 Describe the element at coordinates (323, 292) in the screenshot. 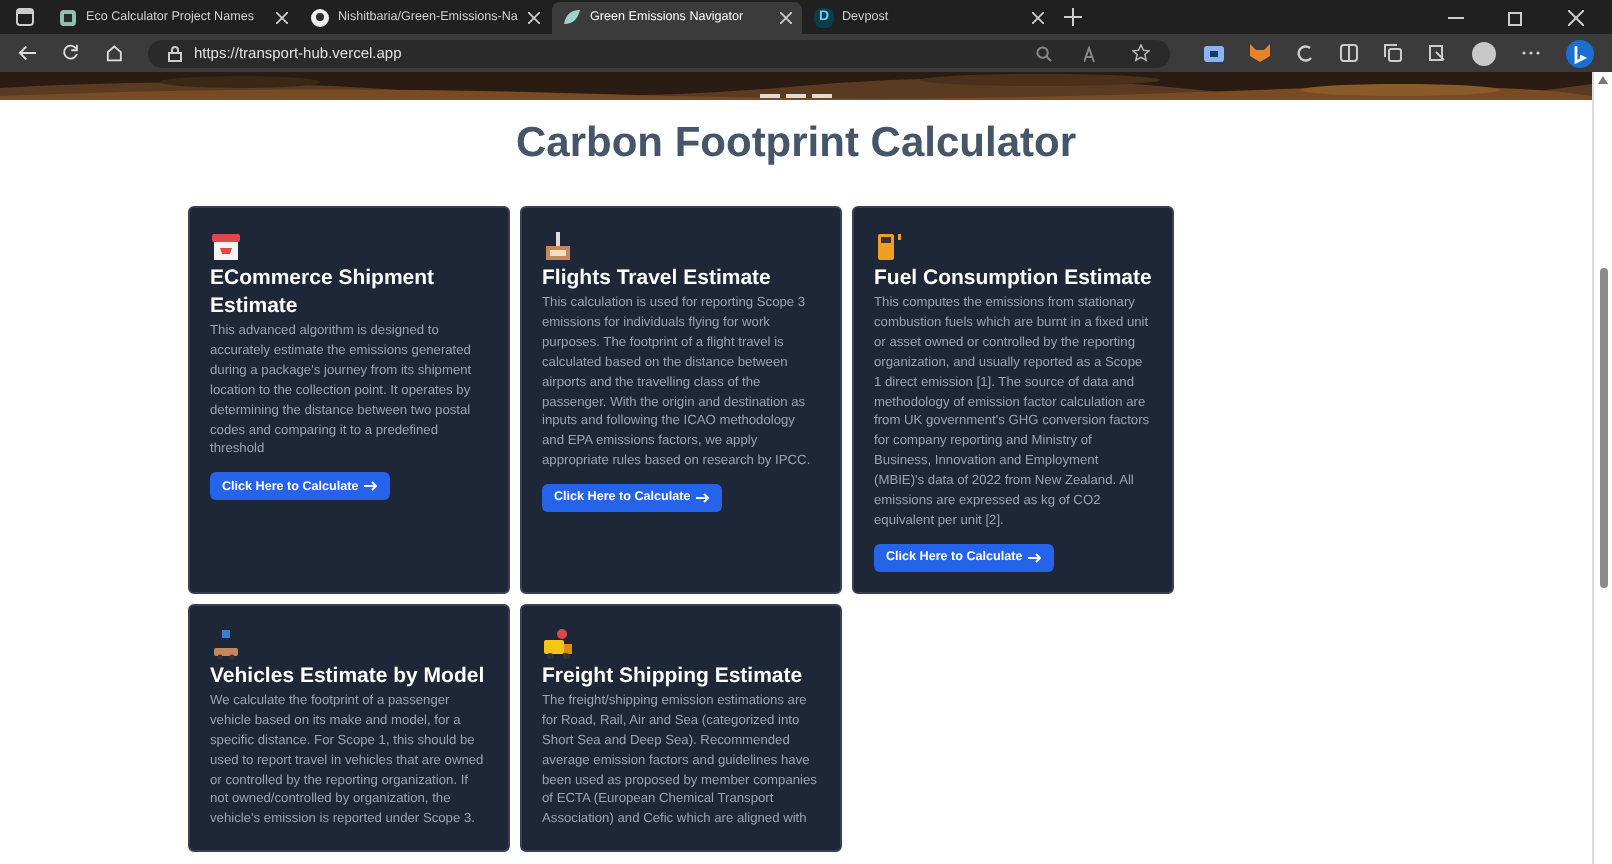

I see `card-title: ECommerce Shipment Estimate` at that location.